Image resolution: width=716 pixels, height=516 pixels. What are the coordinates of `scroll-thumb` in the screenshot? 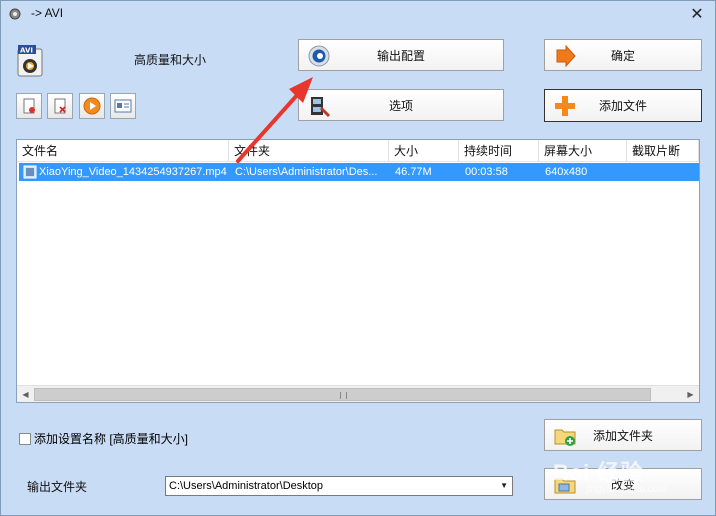 It's located at (342, 394).